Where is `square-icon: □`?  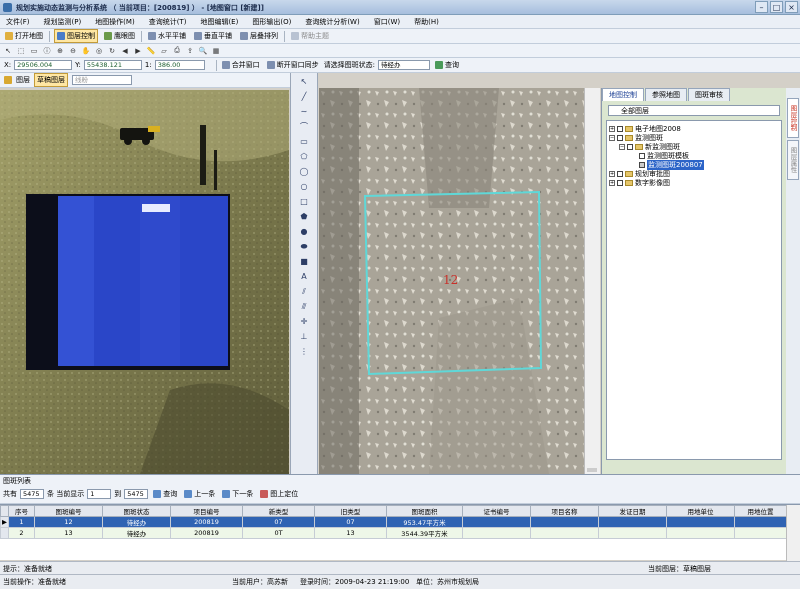 square-icon: □ is located at coordinates (304, 201).